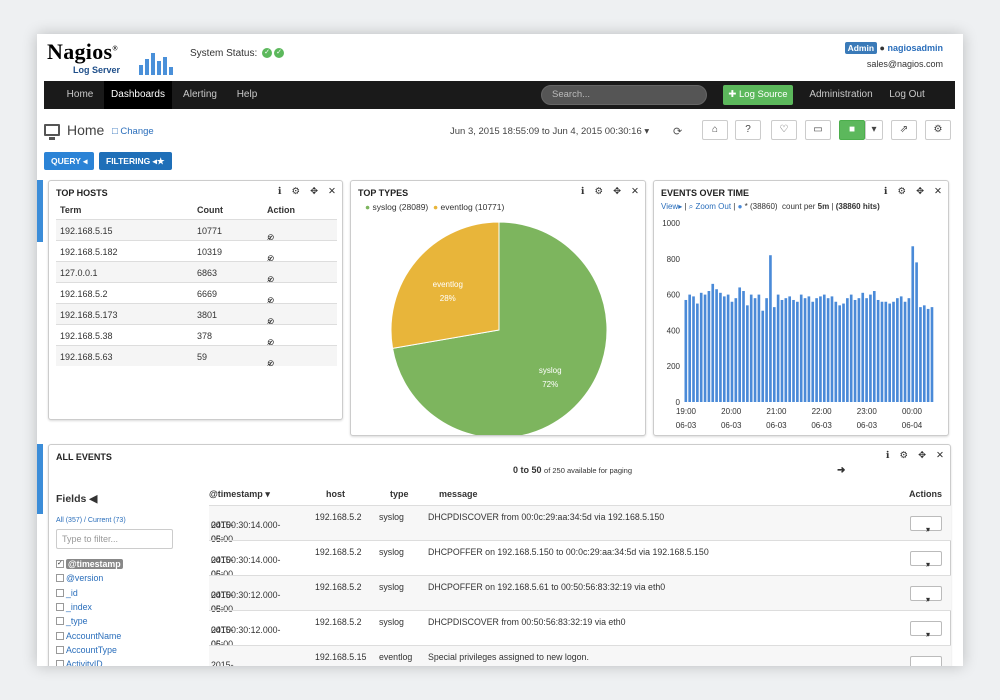  I want to click on row-collapse-marker, so click(40, 479).